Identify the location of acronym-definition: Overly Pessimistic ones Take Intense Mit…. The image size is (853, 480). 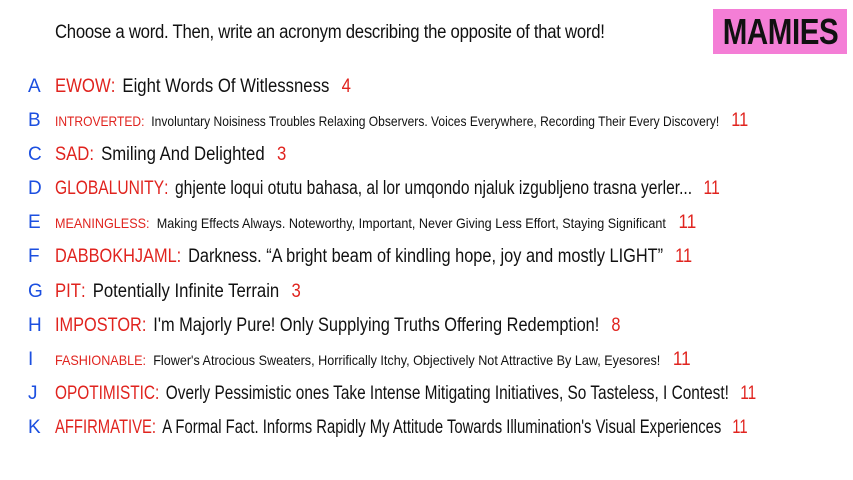
(447, 393).